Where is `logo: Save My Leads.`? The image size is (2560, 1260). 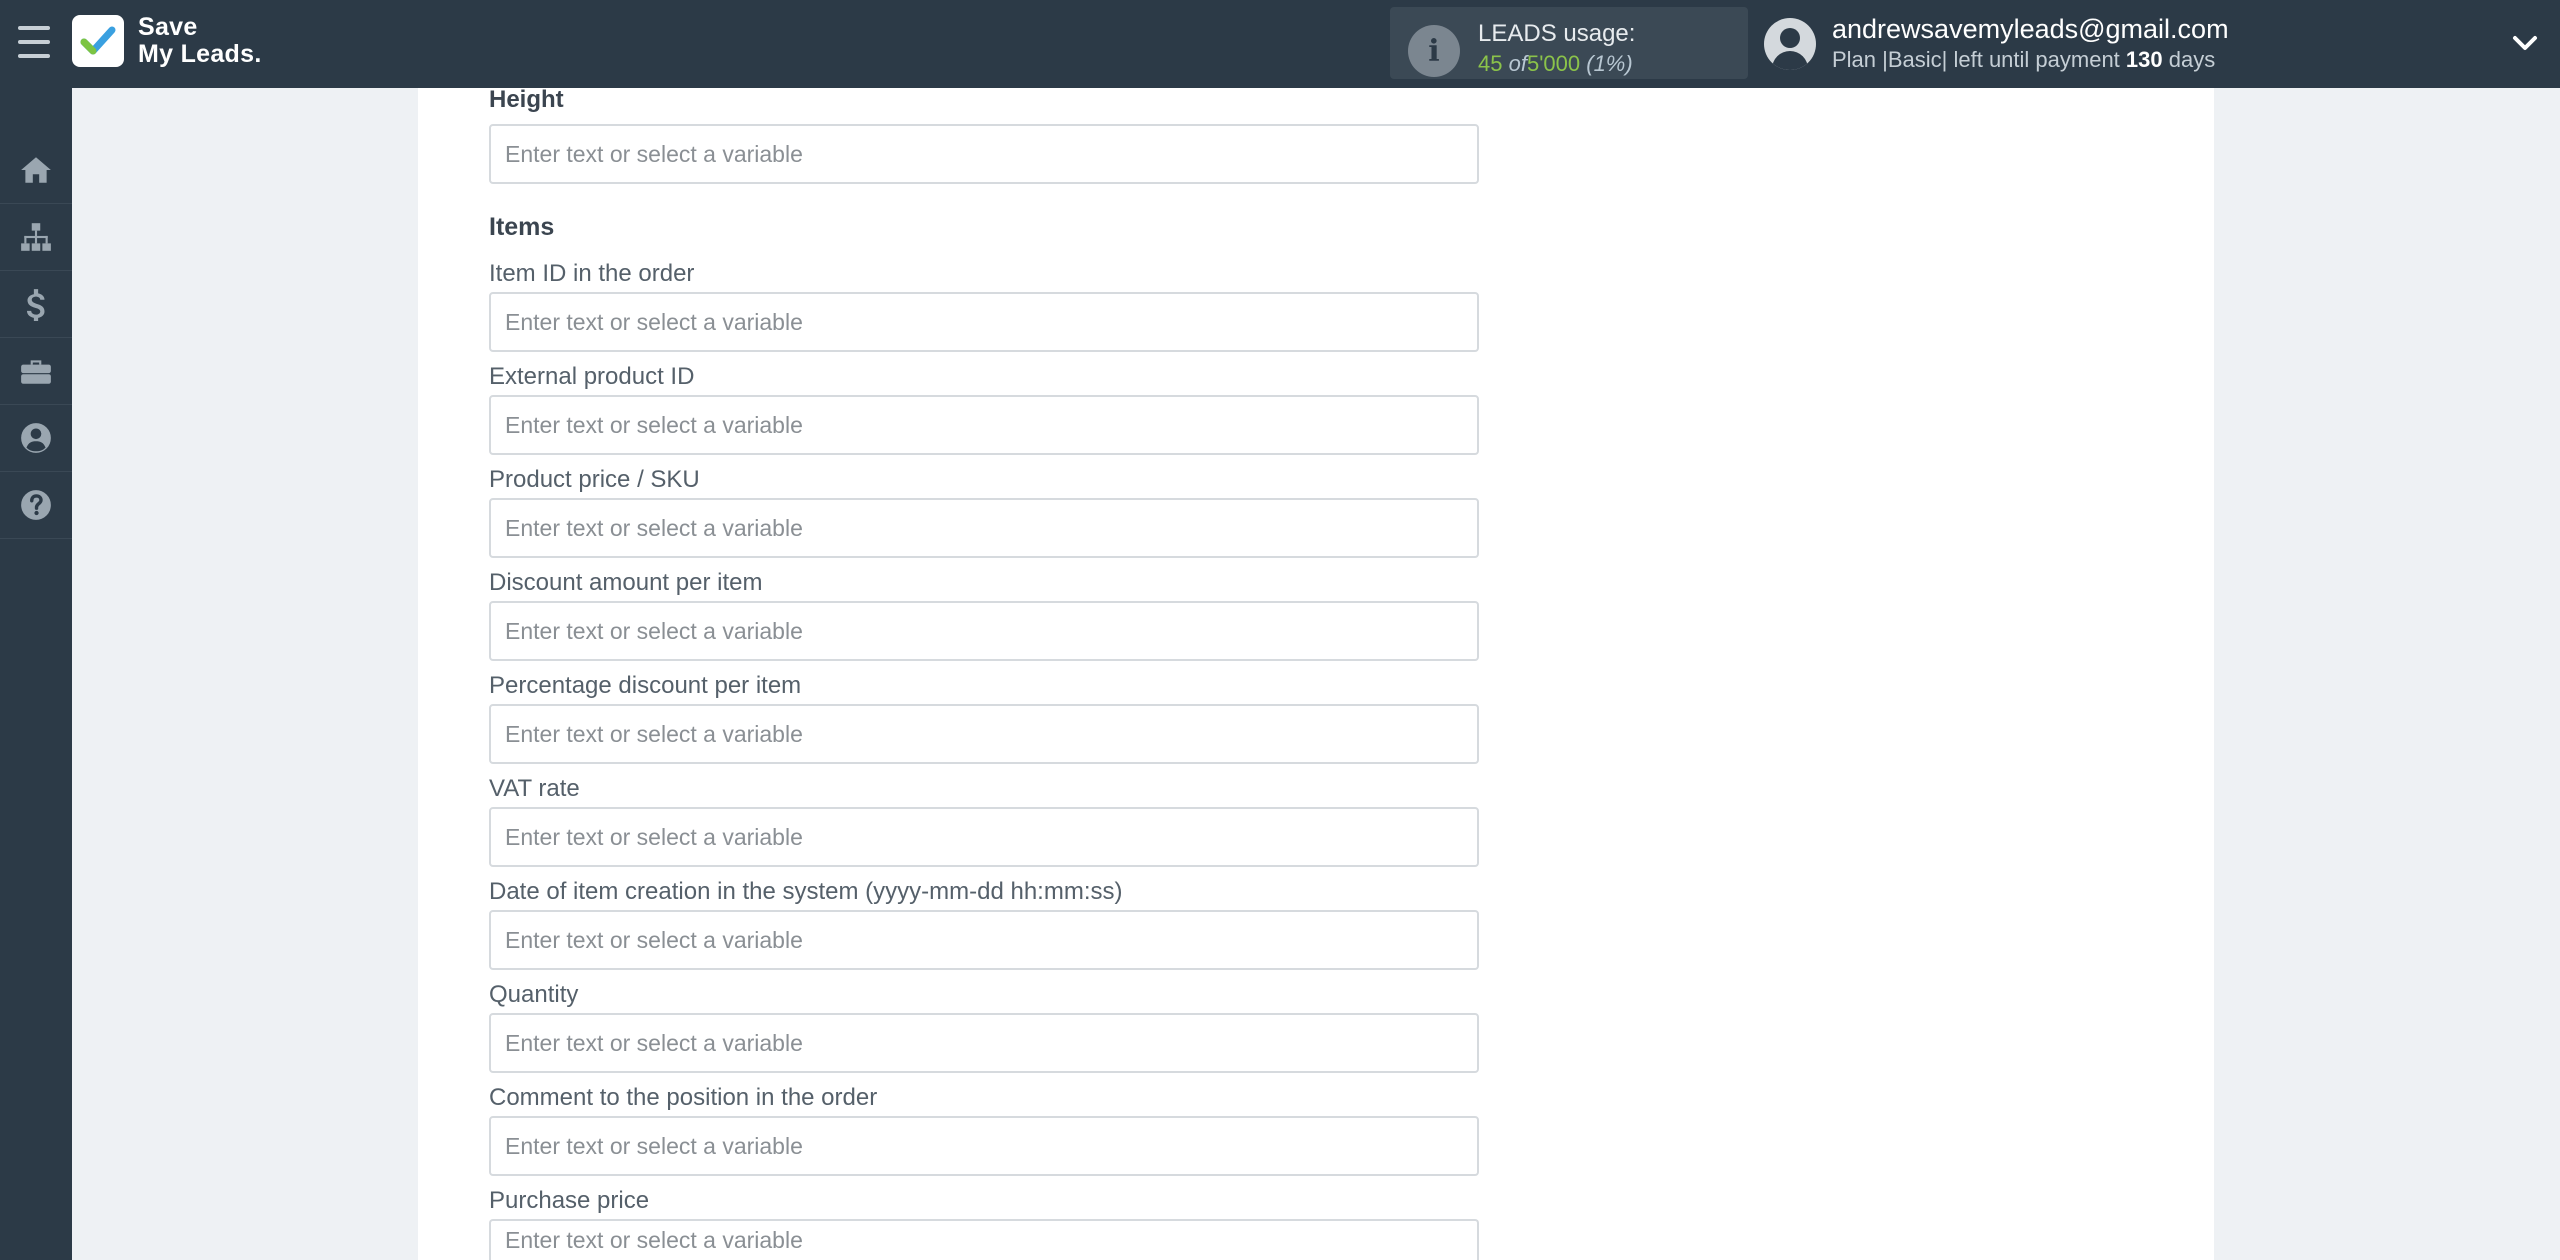
logo: Save My Leads. is located at coordinates (167, 41).